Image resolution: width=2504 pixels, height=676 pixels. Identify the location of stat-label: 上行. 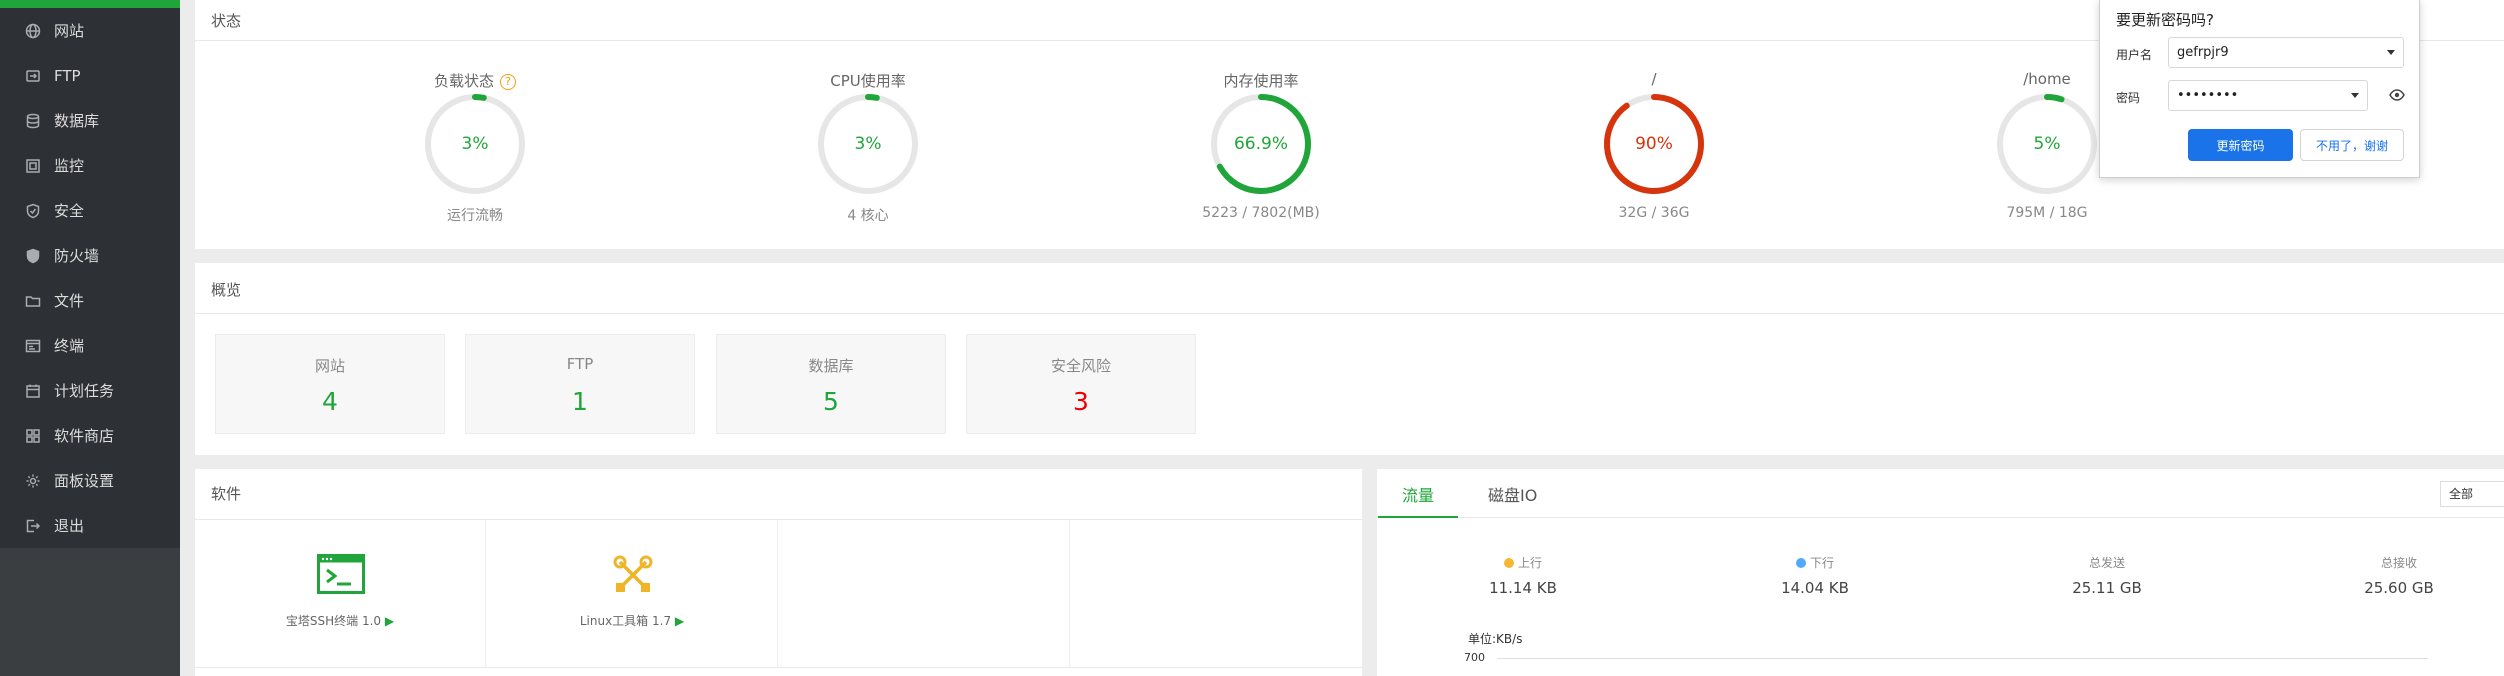
(1529, 563).